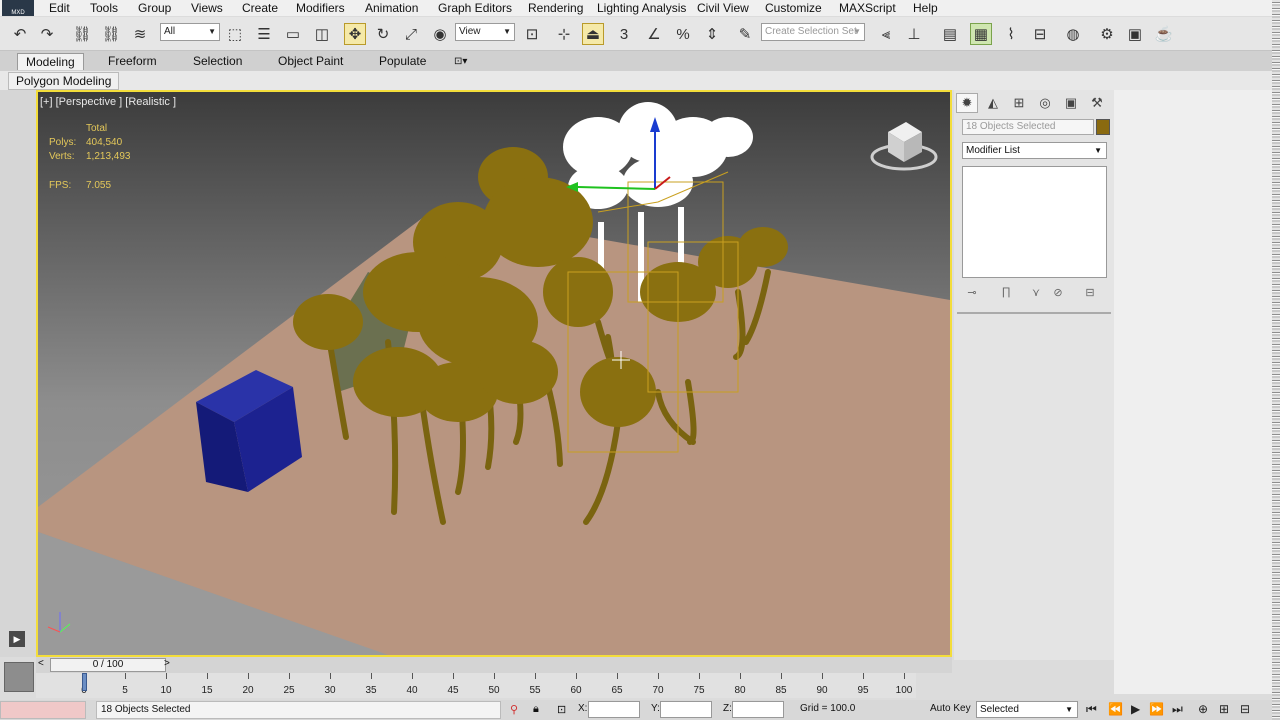 The width and height of the screenshot is (1280, 720). Describe the element at coordinates (686, 709) in the screenshot. I see `y-coordinate-field` at that location.